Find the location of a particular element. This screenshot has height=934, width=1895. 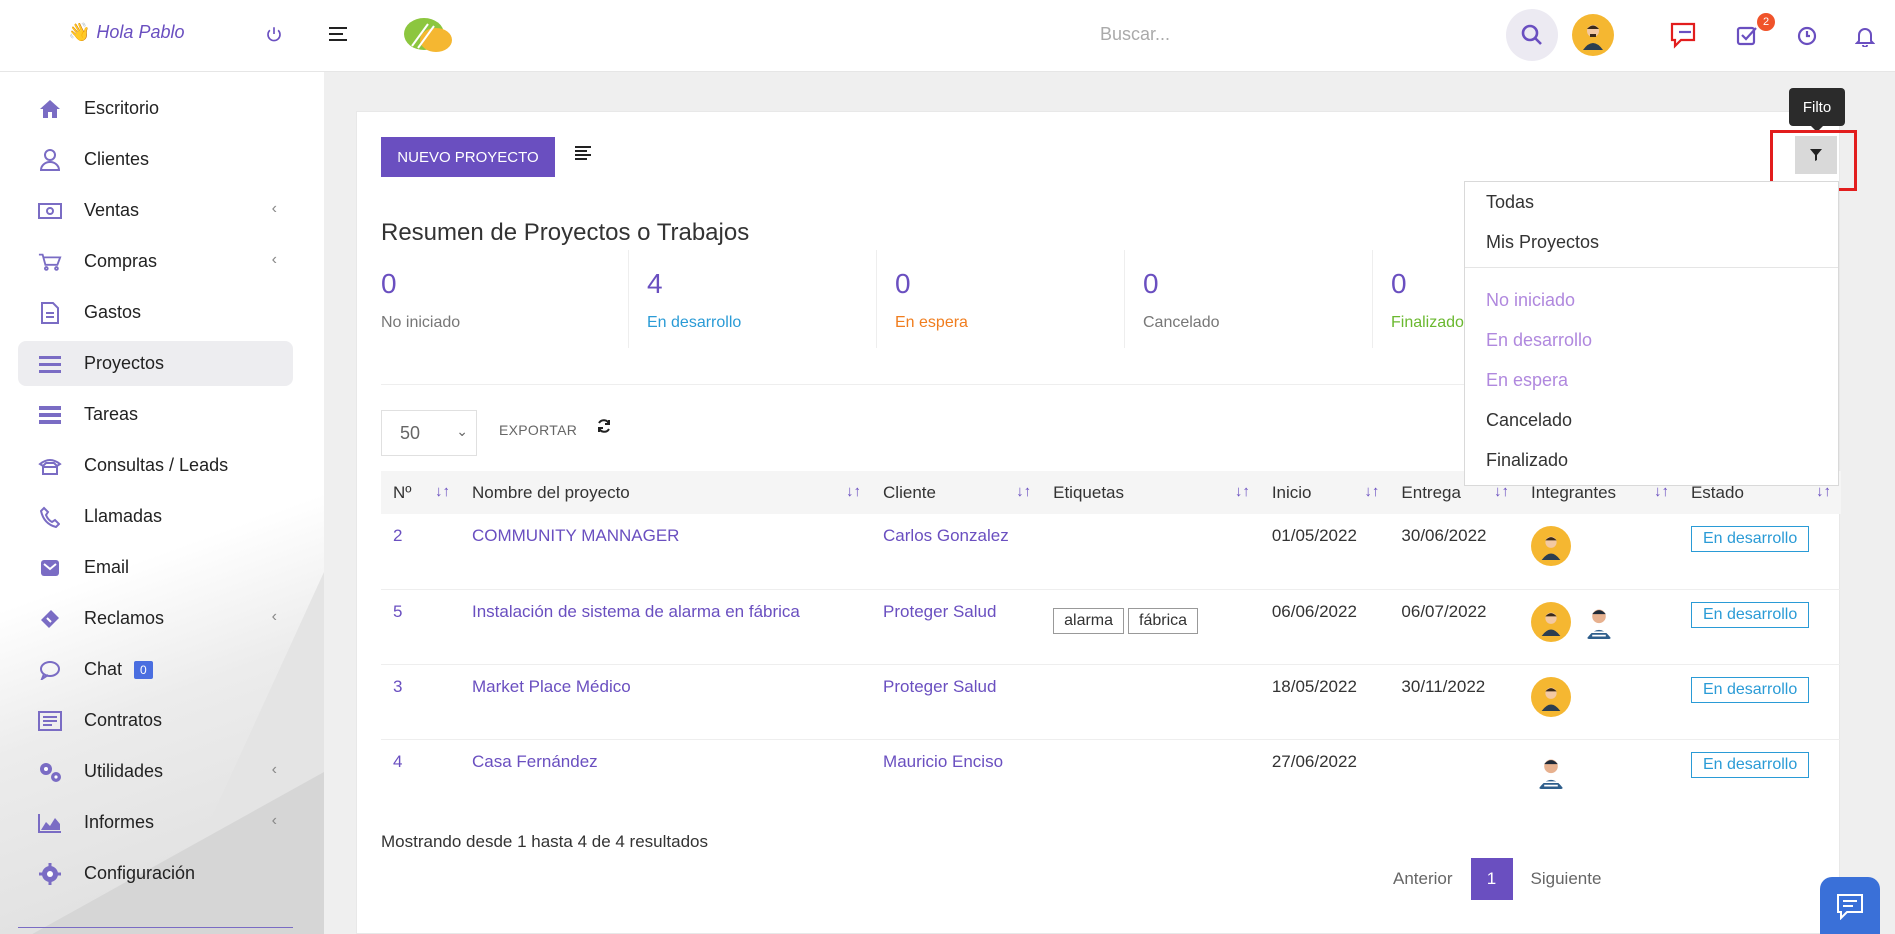

cart-icon is located at coordinates (50, 262).